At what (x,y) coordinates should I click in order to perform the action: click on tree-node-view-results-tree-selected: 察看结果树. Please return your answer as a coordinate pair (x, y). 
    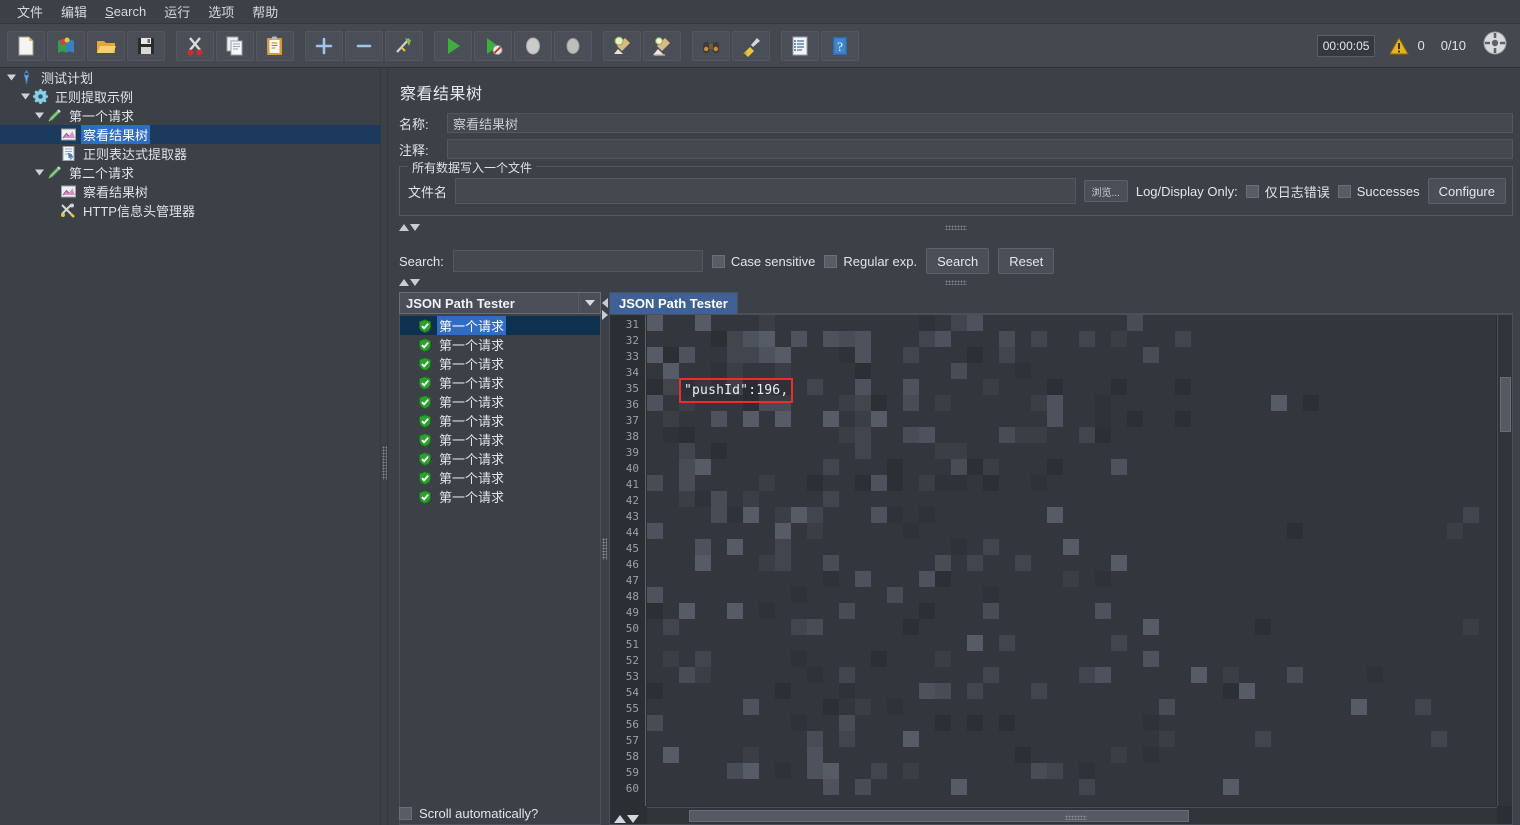
    Looking at the image, I should click on (190, 134).